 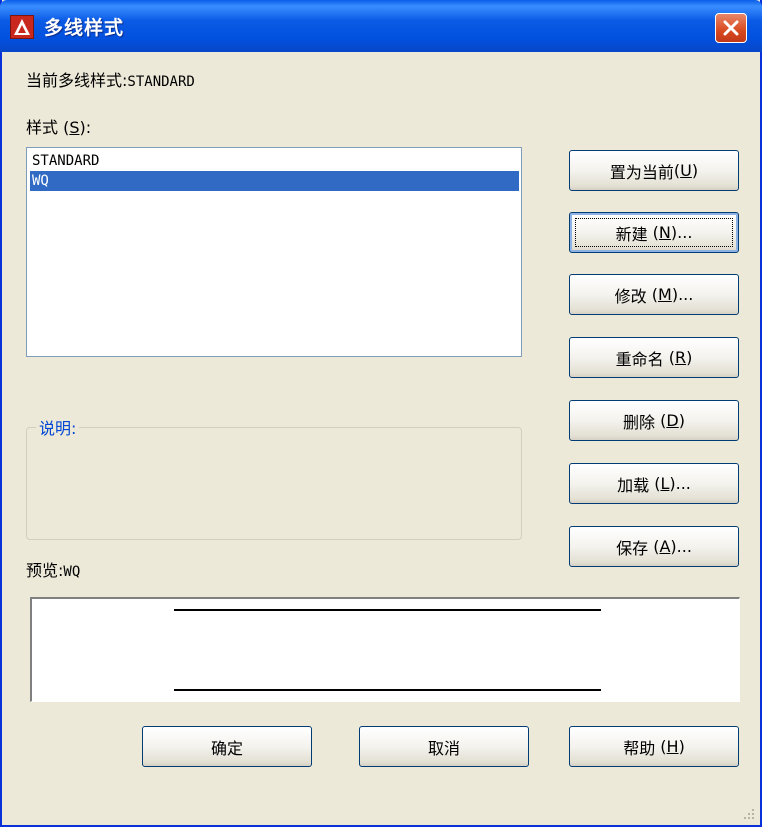 I want to click on title-bar: 多线样式, so click(x=381, y=26).